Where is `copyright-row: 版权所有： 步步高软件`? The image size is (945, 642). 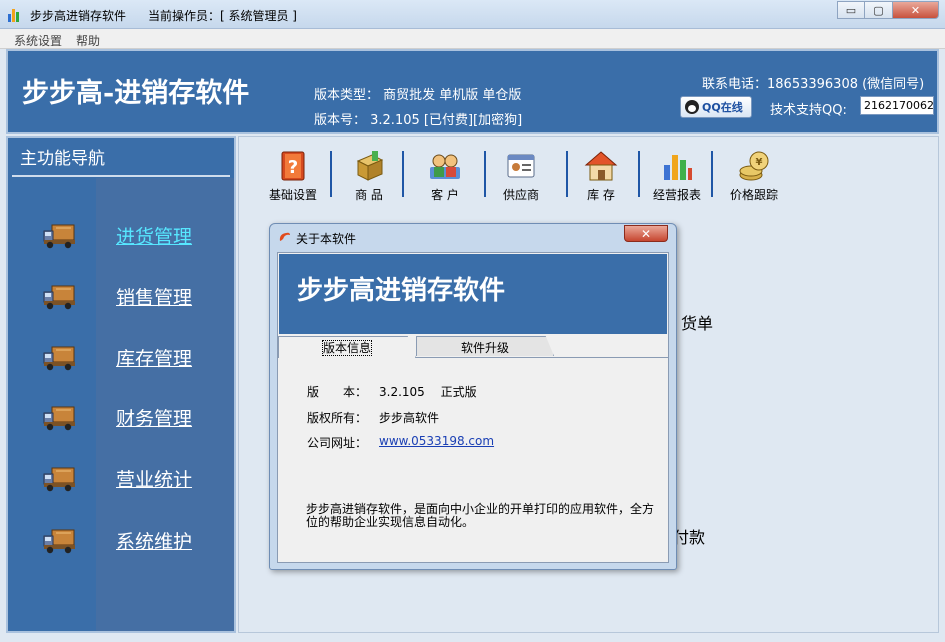
copyright-row: 版权所有： 步步高软件 is located at coordinates (373, 417).